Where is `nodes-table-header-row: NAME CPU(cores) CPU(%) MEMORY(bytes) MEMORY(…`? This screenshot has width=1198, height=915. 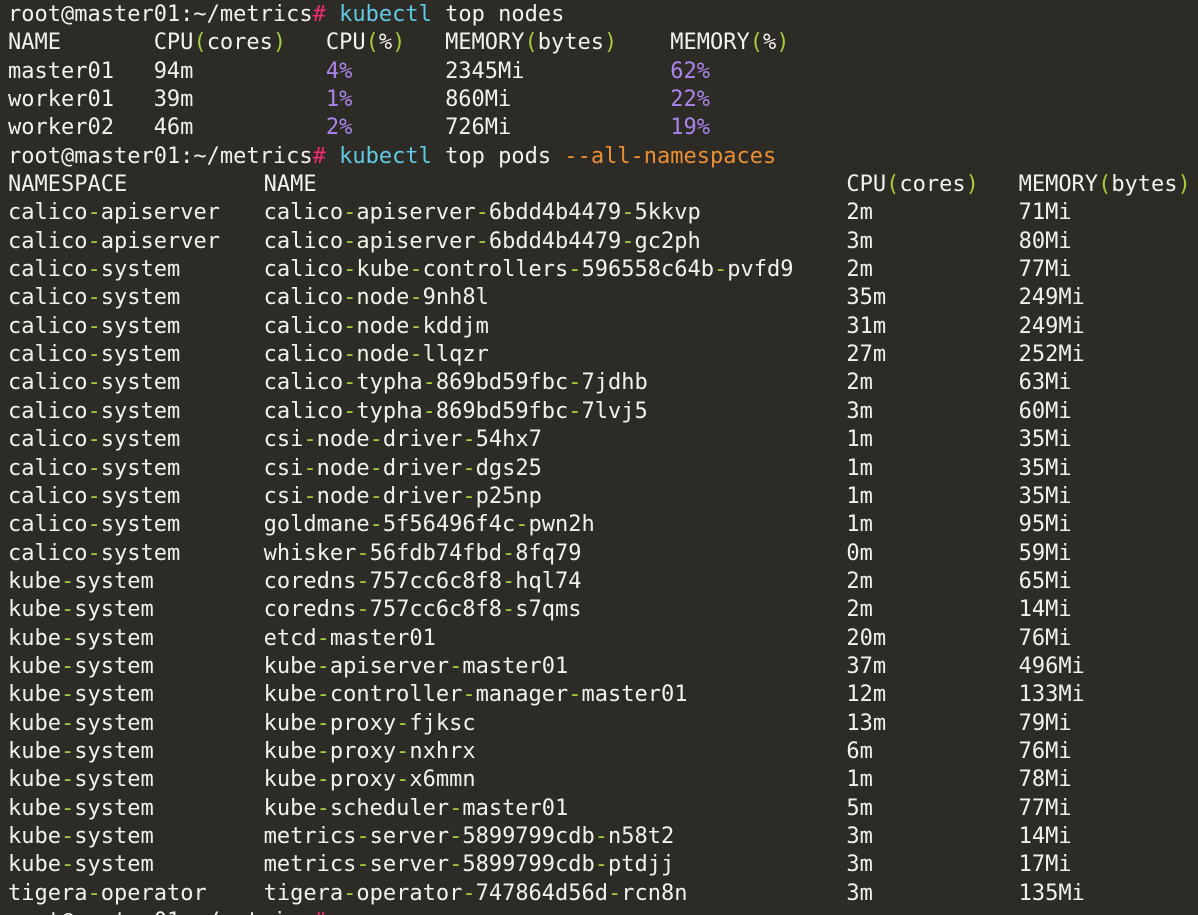 nodes-table-header-row: NAME CPU(cores) CPU(%) MEMORY(bytes) MEMORY(… is located at coordinates (603, 43).